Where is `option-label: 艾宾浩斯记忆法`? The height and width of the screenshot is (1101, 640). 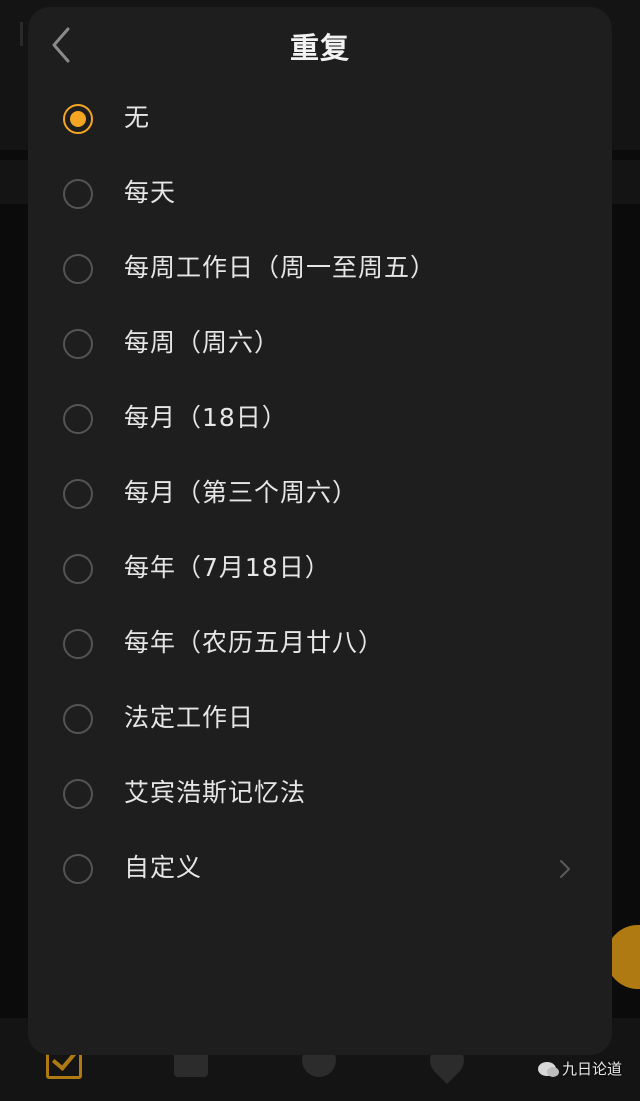
option-label: 艾宾浩斯记忆法 is located at coordinates (215, 792).